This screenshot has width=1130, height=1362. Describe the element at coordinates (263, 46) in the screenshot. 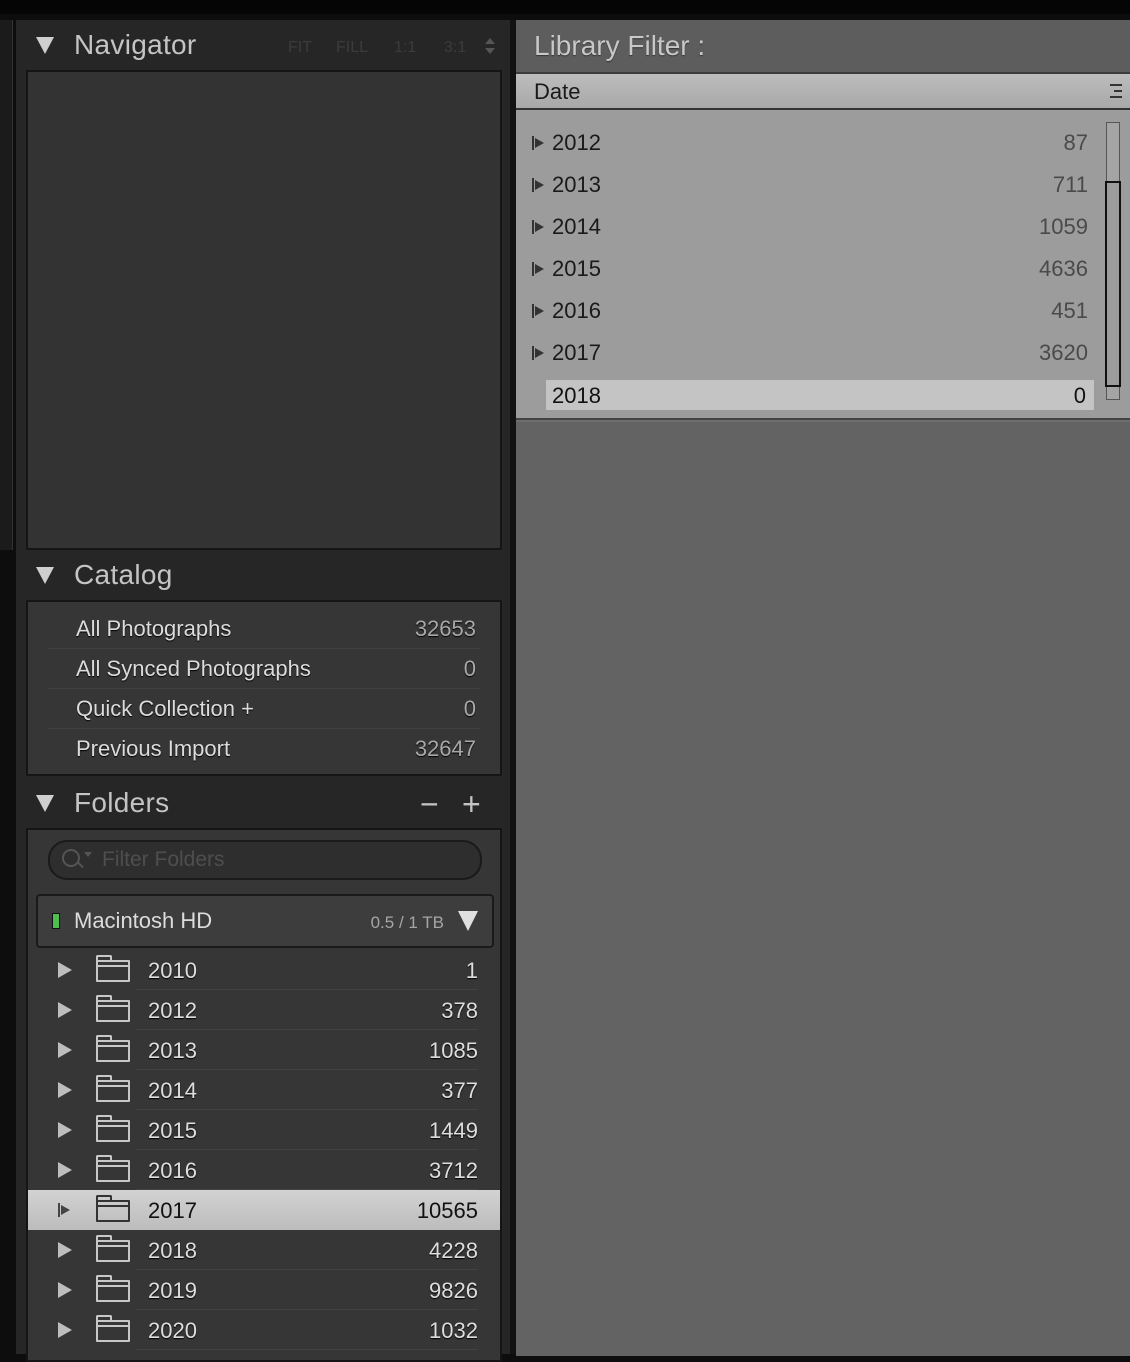

I see `navigator-header: Navigator FIT FILL 1:1 3:1` at that location.